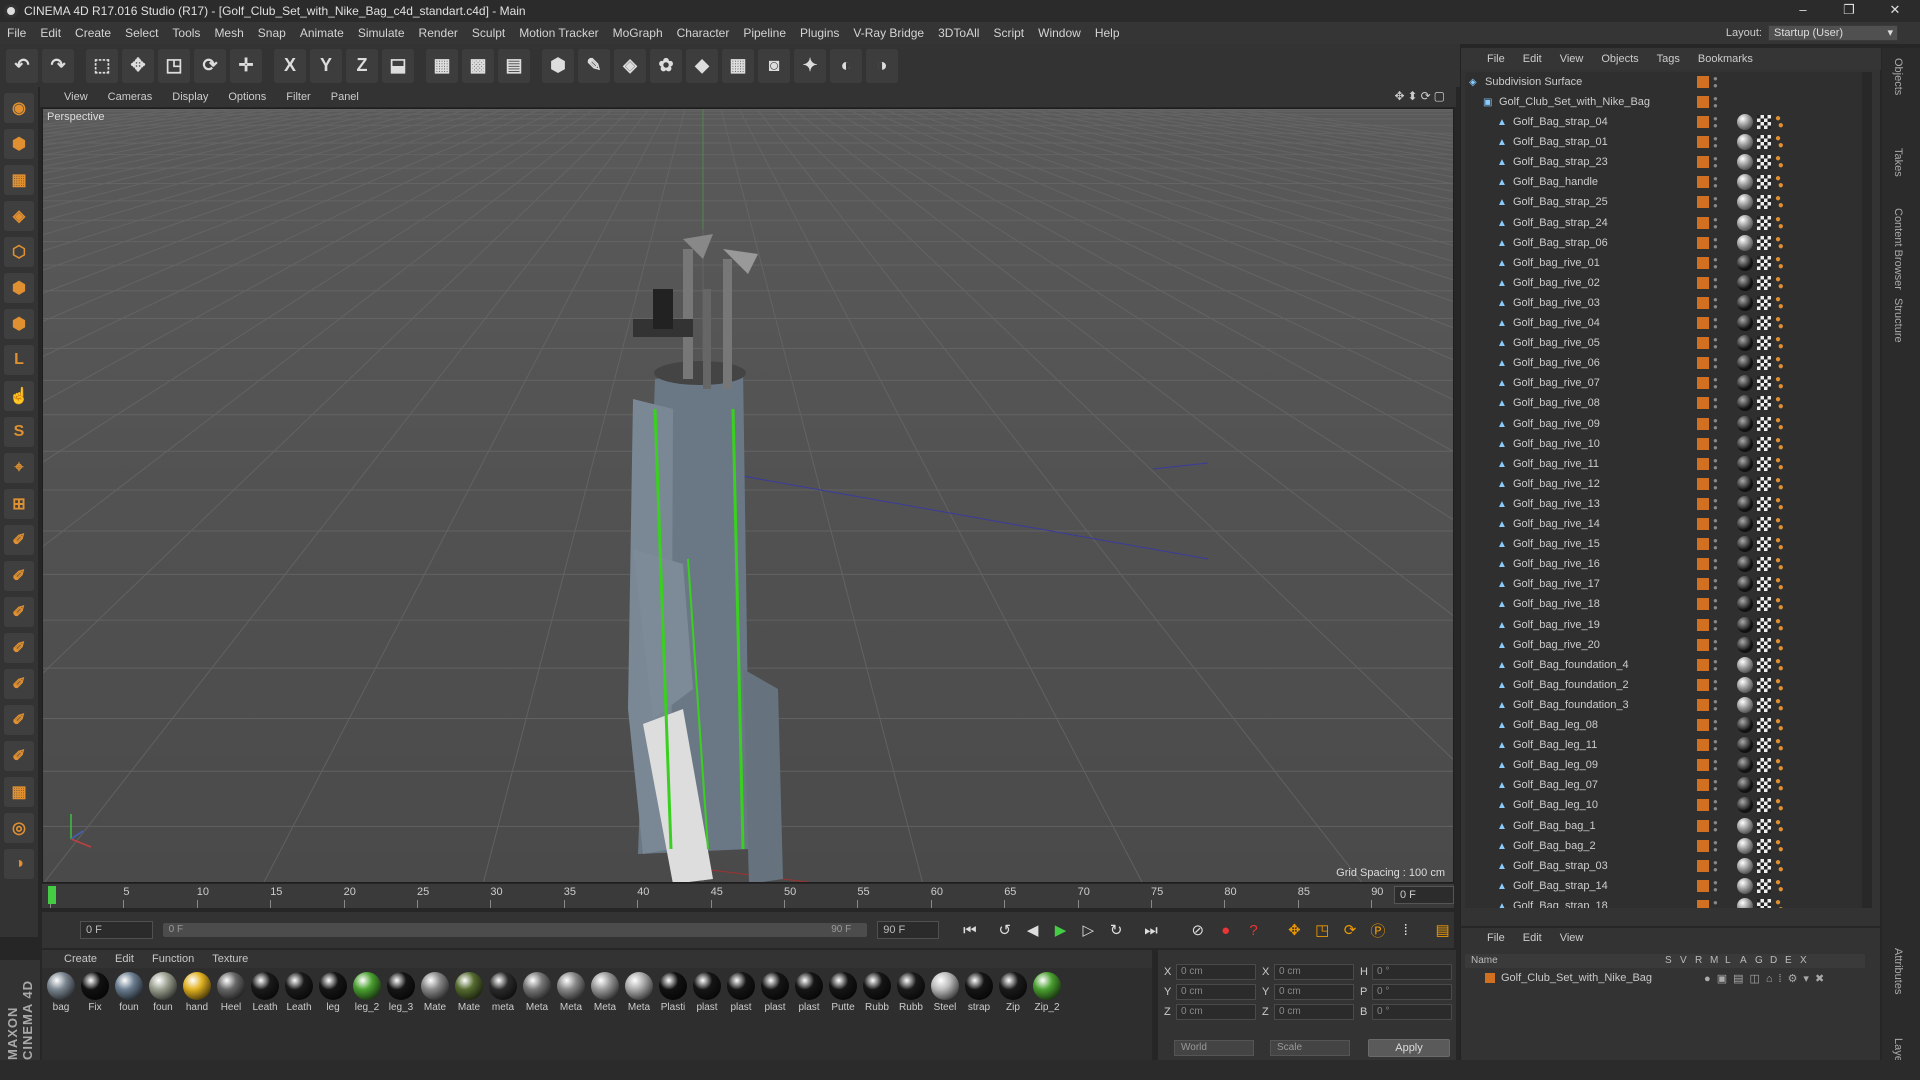 This screenshot has height=1080, width=1920. What do you see at coordinates (707, 1016) in the screenshot?
I see `material-plast: plast` at bounding box center [707, 1016].